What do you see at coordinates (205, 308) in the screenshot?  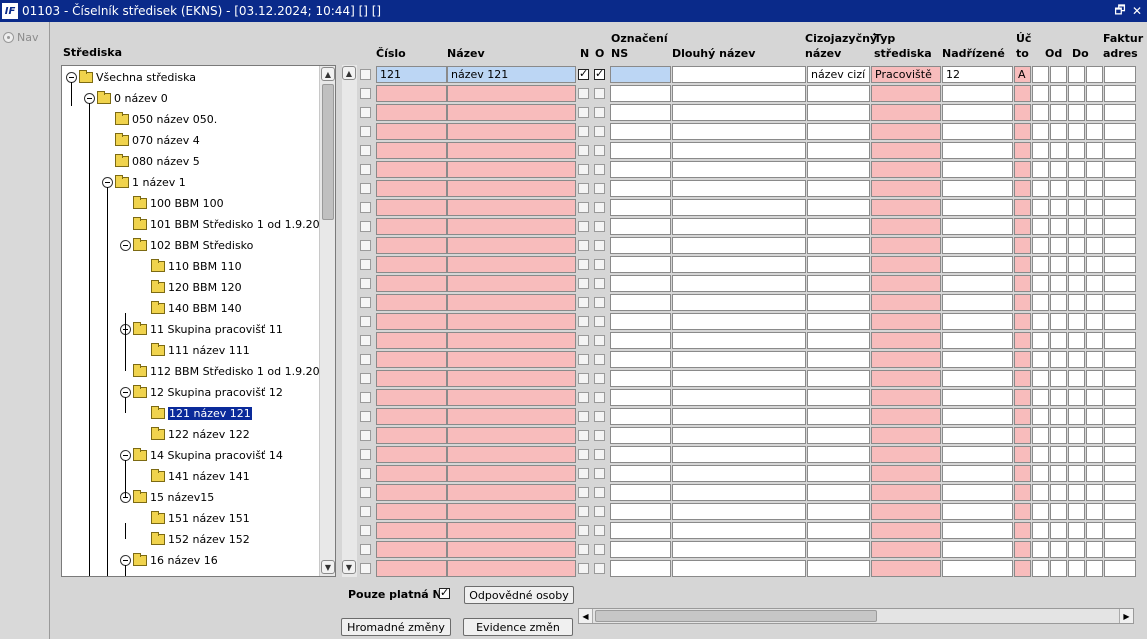 I see `tree-node-label: 140 BBM 140` at bounding box center [205, 308].